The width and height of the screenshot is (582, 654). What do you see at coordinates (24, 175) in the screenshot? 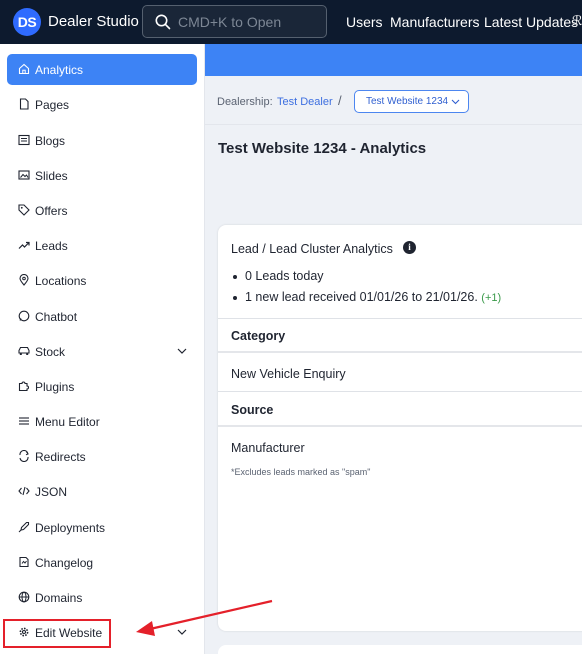
I see `slides-icon` at bounding box center [24, 175].